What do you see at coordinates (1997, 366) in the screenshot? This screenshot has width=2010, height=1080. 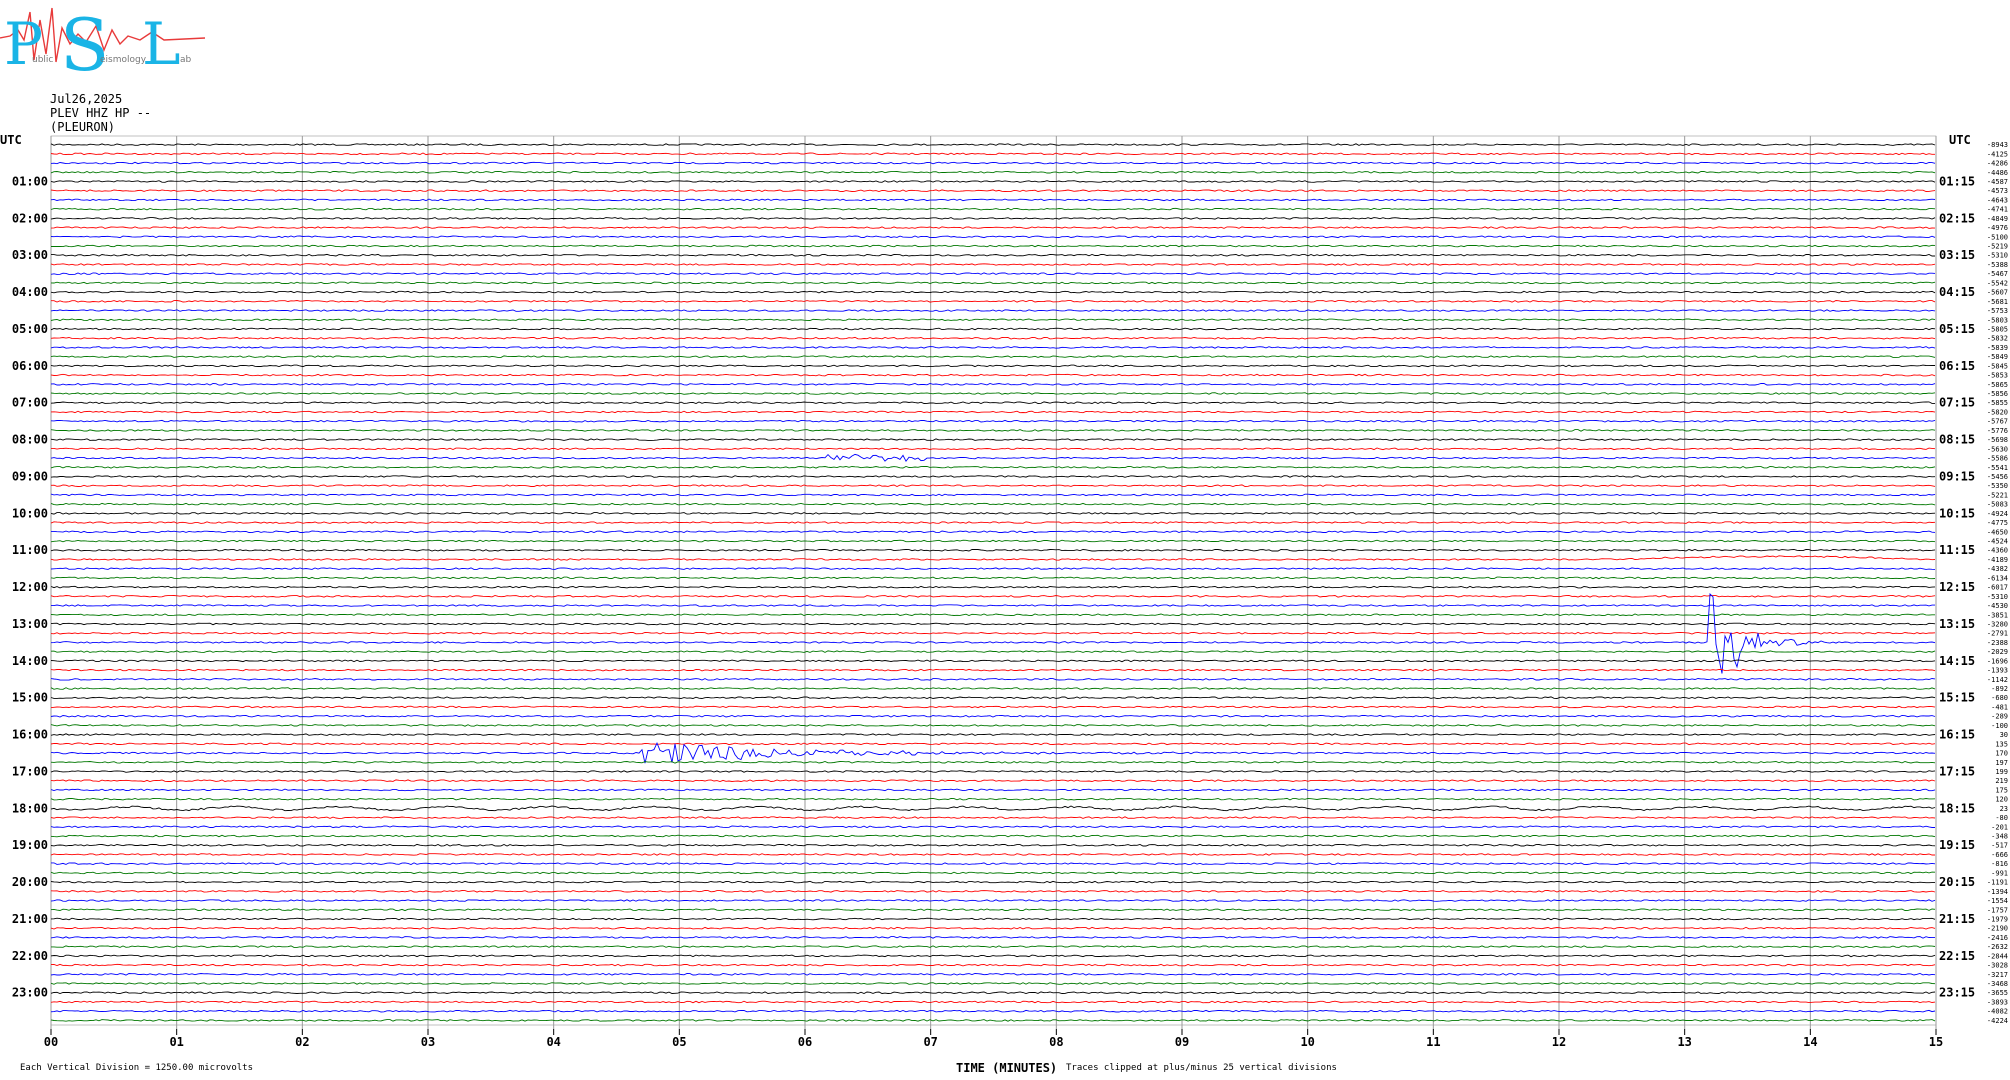 I see `row-offset-label: -5845` at bounding box center [1997, 366].